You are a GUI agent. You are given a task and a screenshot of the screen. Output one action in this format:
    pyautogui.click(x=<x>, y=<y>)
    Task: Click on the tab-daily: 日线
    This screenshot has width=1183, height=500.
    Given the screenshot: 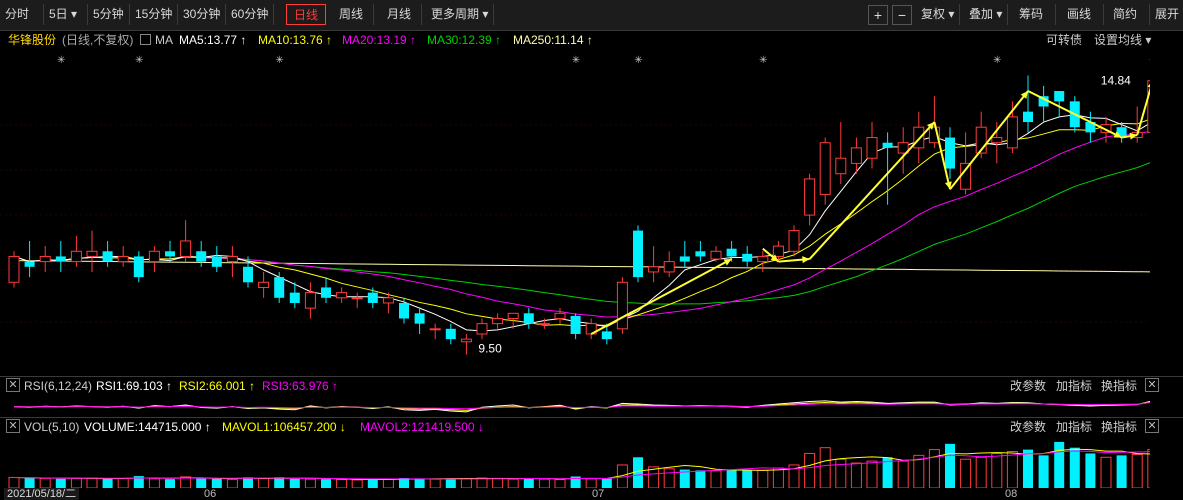 What is the action you would take?
    pyautogui.click(x=306, y=14)
    